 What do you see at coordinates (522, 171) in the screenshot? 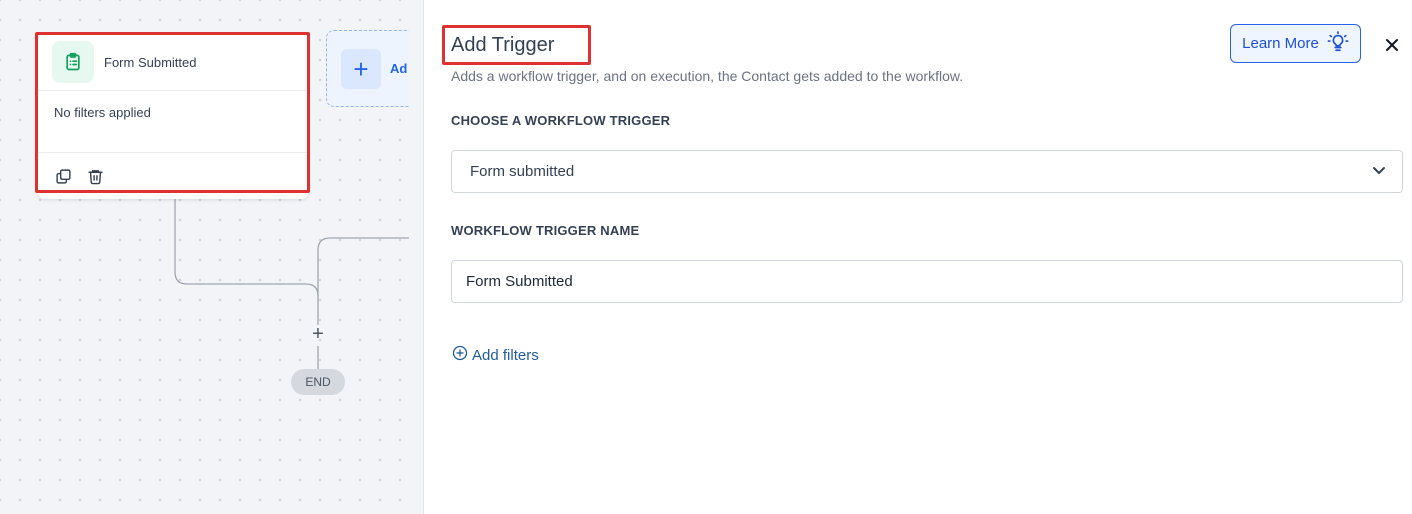
I see `selected-trigger-value: Form submitted` at bounding box center [522, 171].